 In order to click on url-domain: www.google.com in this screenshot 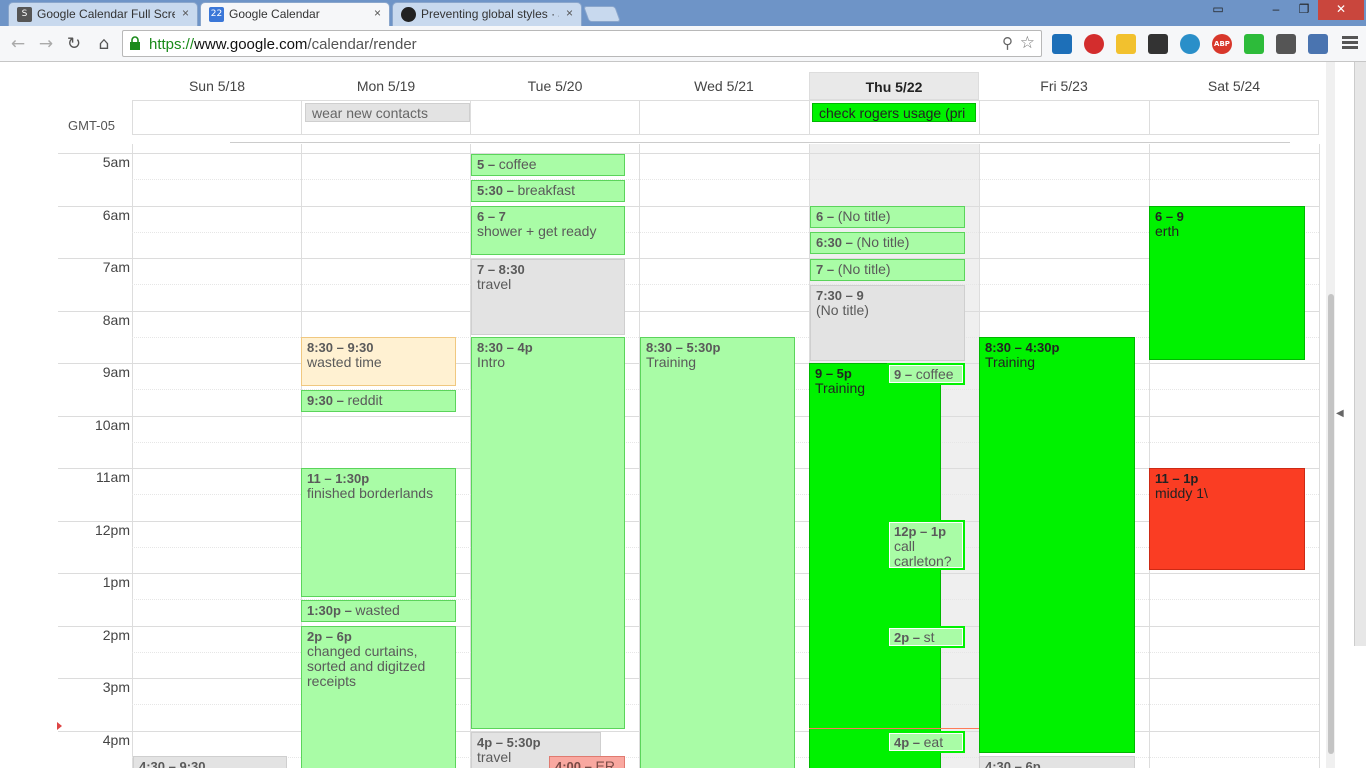, I will do `click(251, 44)`.